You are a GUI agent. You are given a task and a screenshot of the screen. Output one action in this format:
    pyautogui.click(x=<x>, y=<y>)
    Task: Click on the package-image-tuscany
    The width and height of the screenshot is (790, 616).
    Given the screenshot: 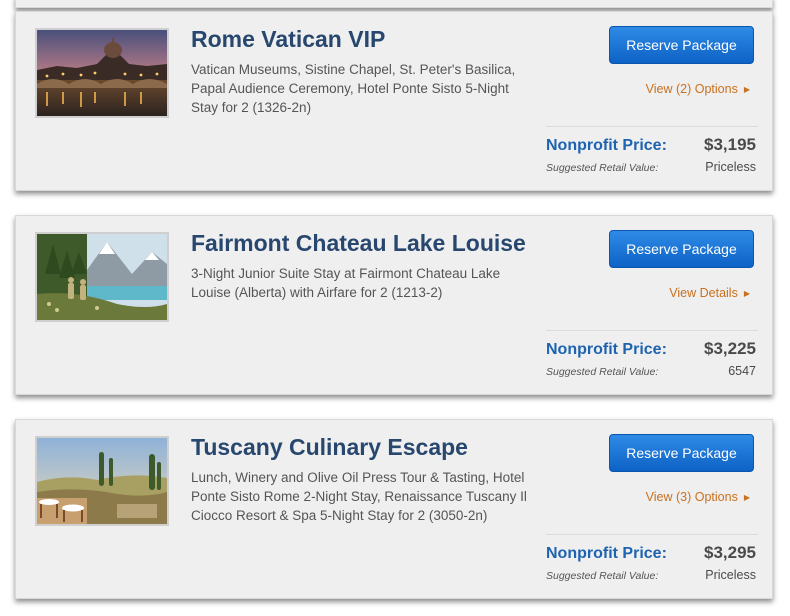 What is the action you would take?
    pyautogui.click(x=102, y=481)
    